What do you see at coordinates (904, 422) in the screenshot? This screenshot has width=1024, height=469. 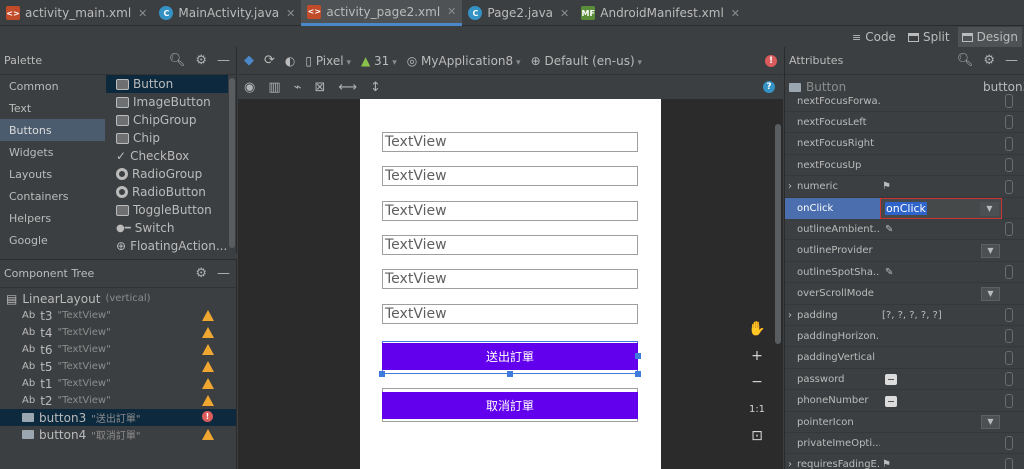 I see `attribute-row: pointerIcon ▼` at bounding box center [904, 422].